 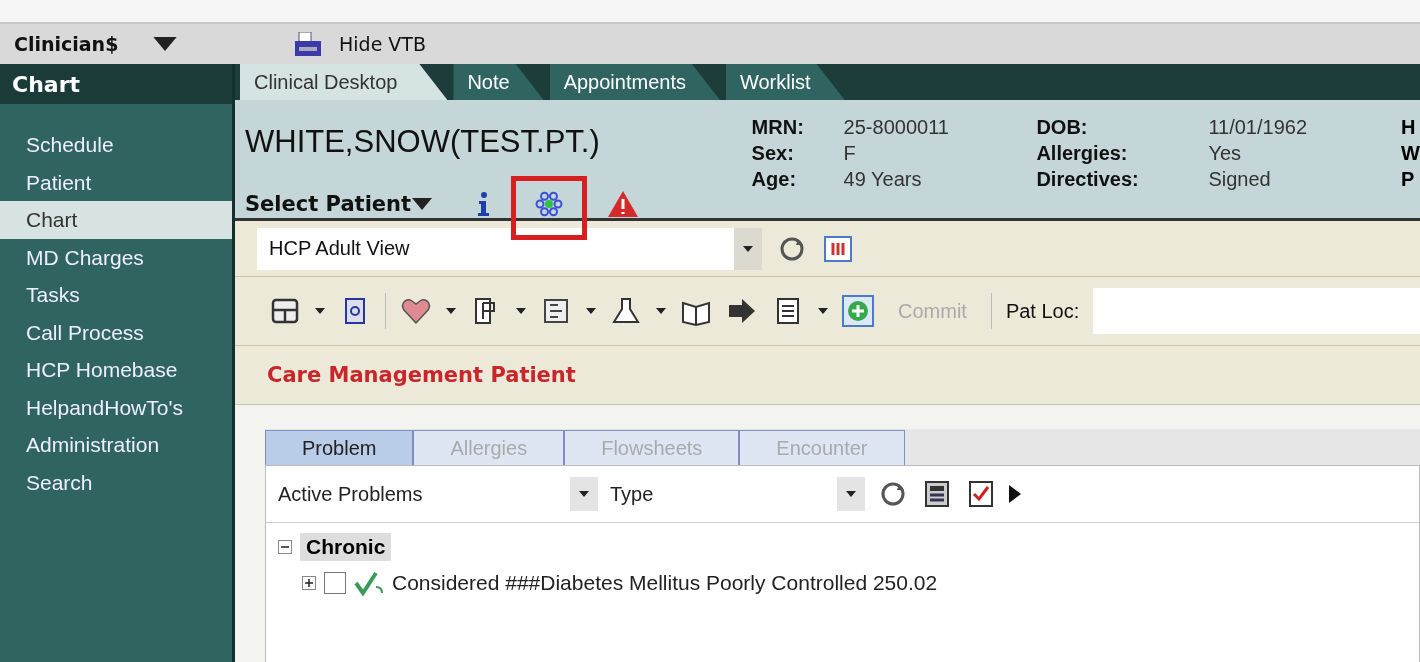 I want to click on add-icon, so click(x=858, y=311).